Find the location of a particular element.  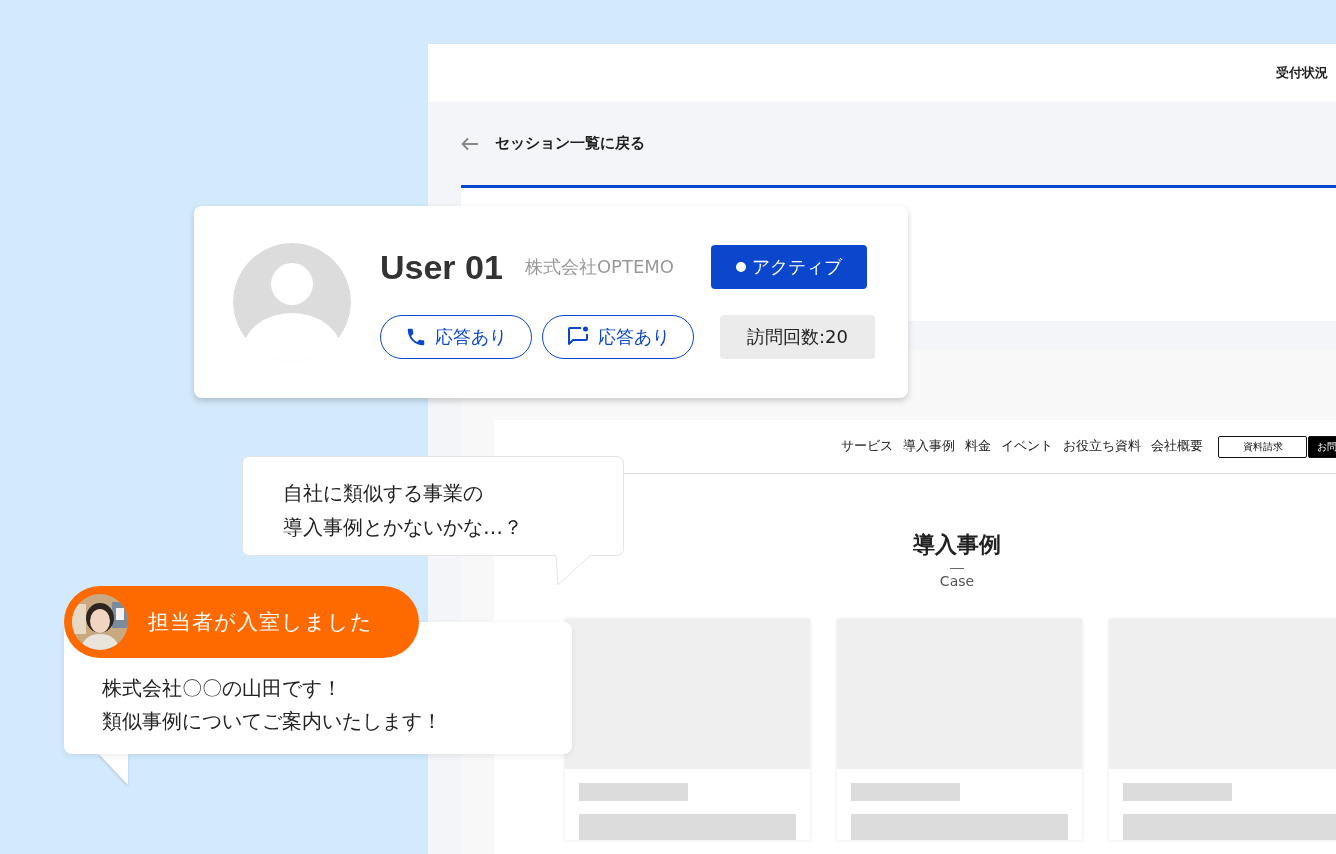

status-dot-icon is located at coordinates (740, 267).